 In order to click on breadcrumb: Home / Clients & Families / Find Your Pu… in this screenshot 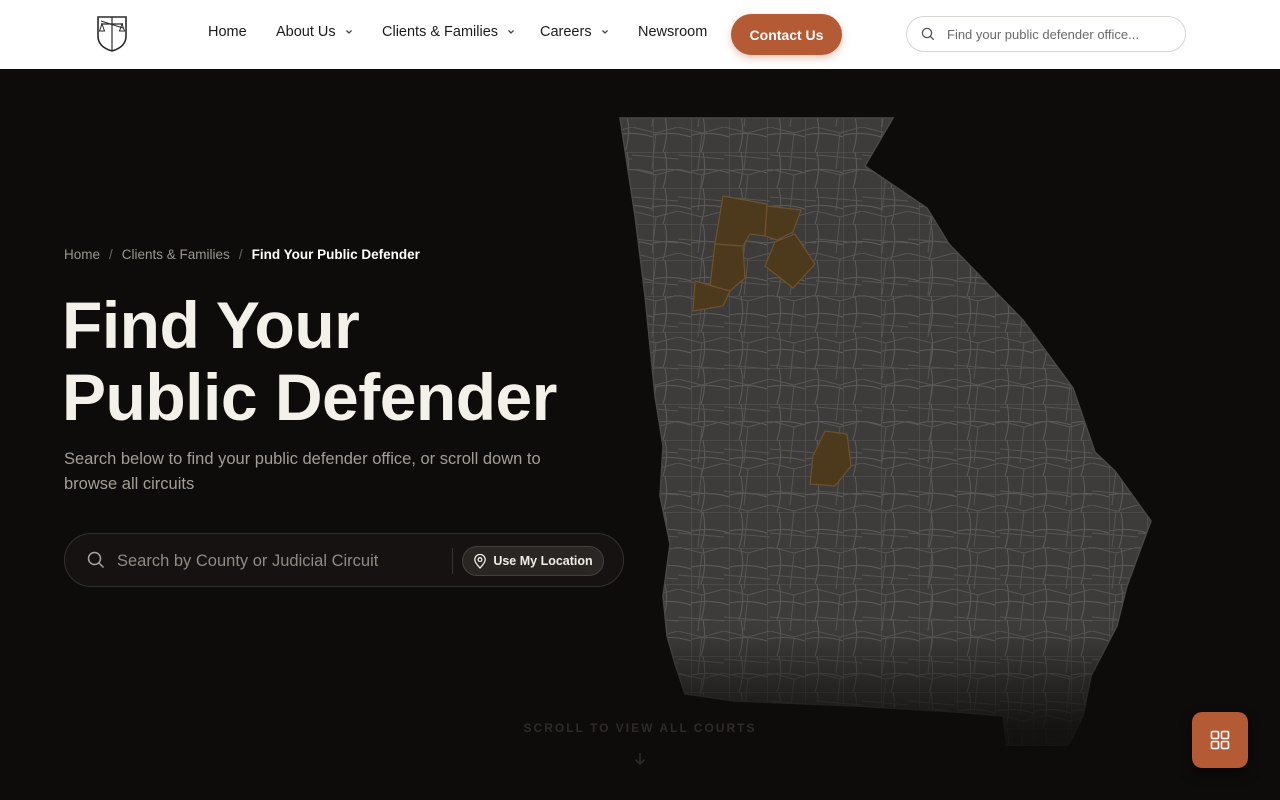, I will do `click(242, 254)`.